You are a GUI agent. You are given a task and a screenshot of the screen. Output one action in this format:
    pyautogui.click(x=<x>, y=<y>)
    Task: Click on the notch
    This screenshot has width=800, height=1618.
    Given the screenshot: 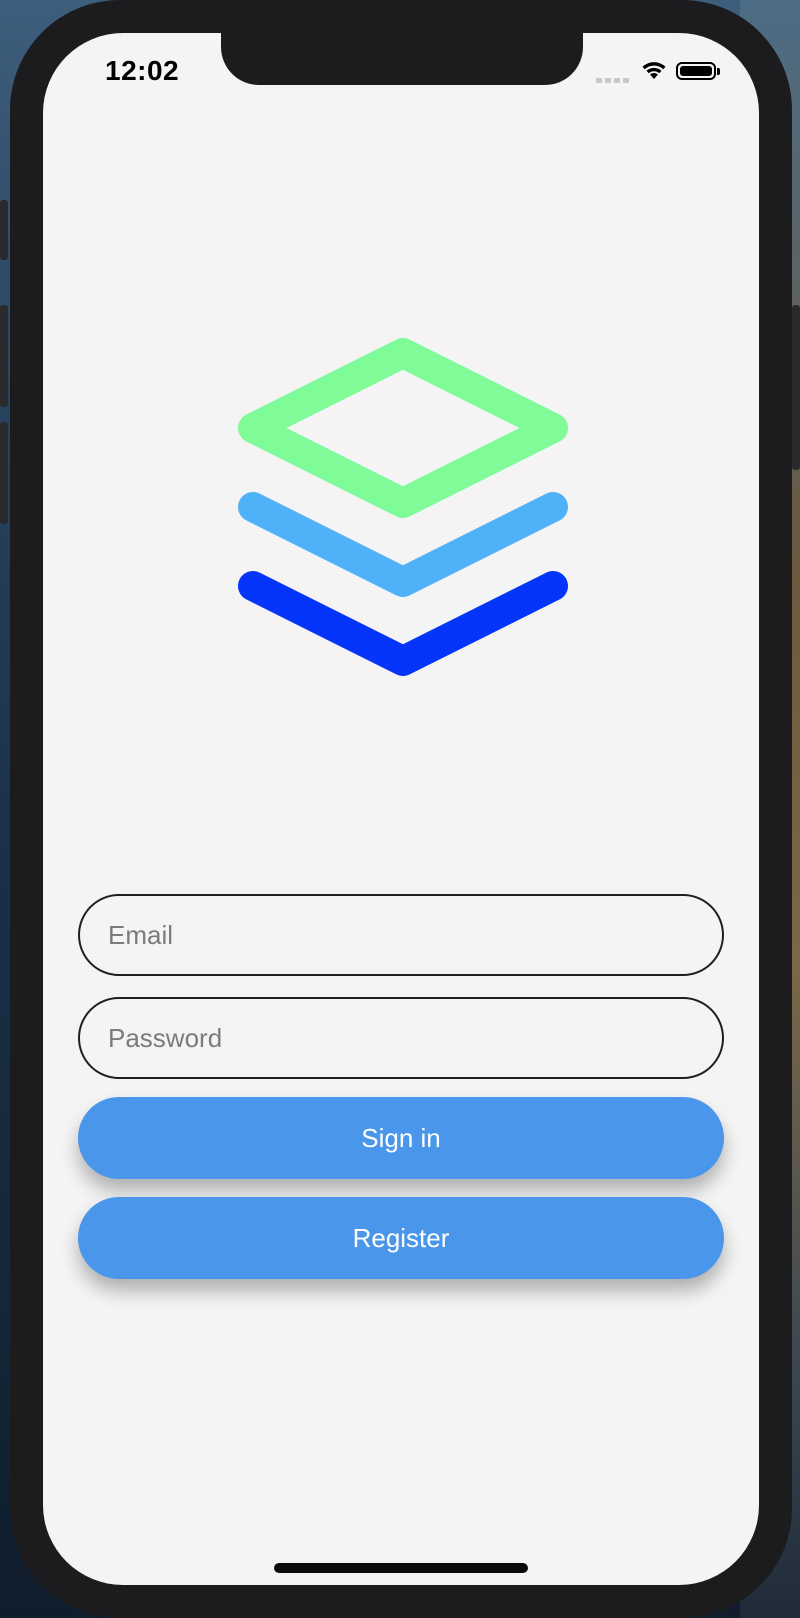 What is the action you would take?
    pyautogui.click(x=402, y=59)
    